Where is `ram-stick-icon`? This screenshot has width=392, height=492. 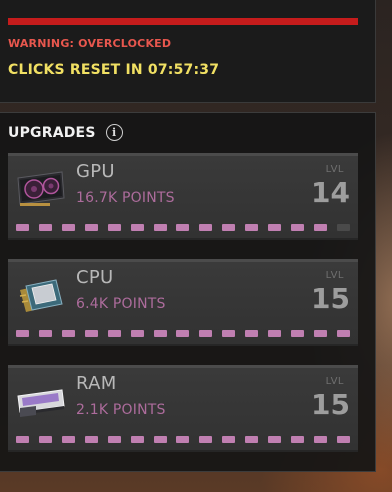 ram-stick-icon is located at coordinates (41, 403).